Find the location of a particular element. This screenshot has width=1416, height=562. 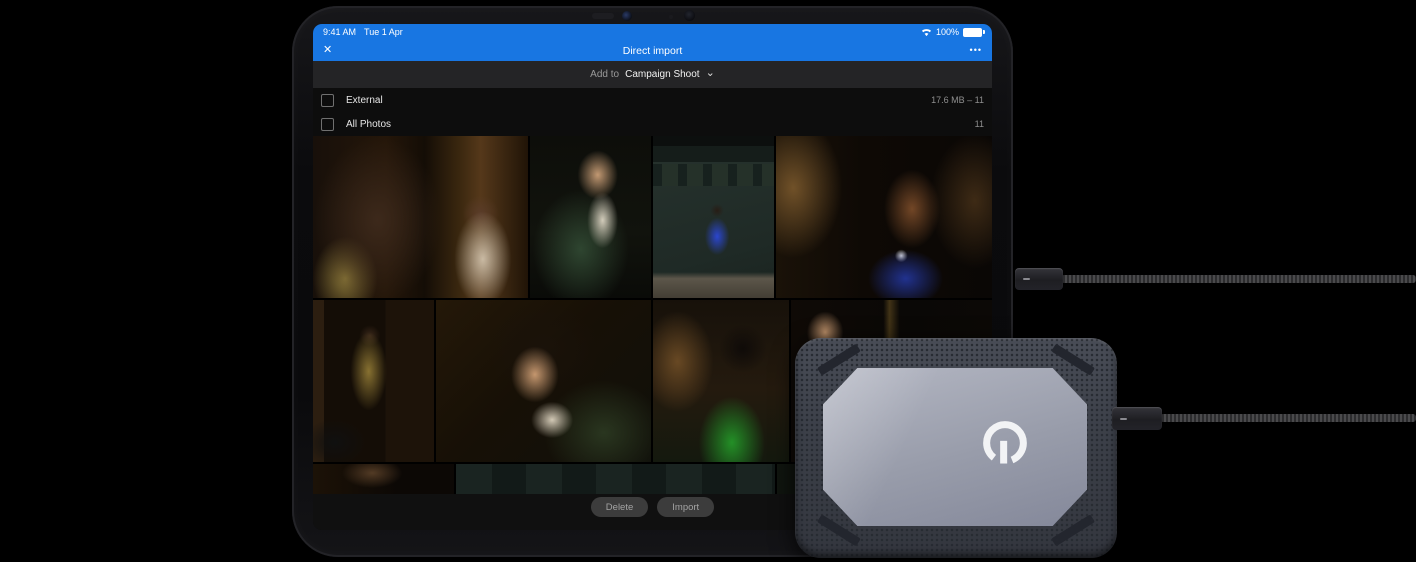

drive-faceplate is located at coordinates (955, 447).